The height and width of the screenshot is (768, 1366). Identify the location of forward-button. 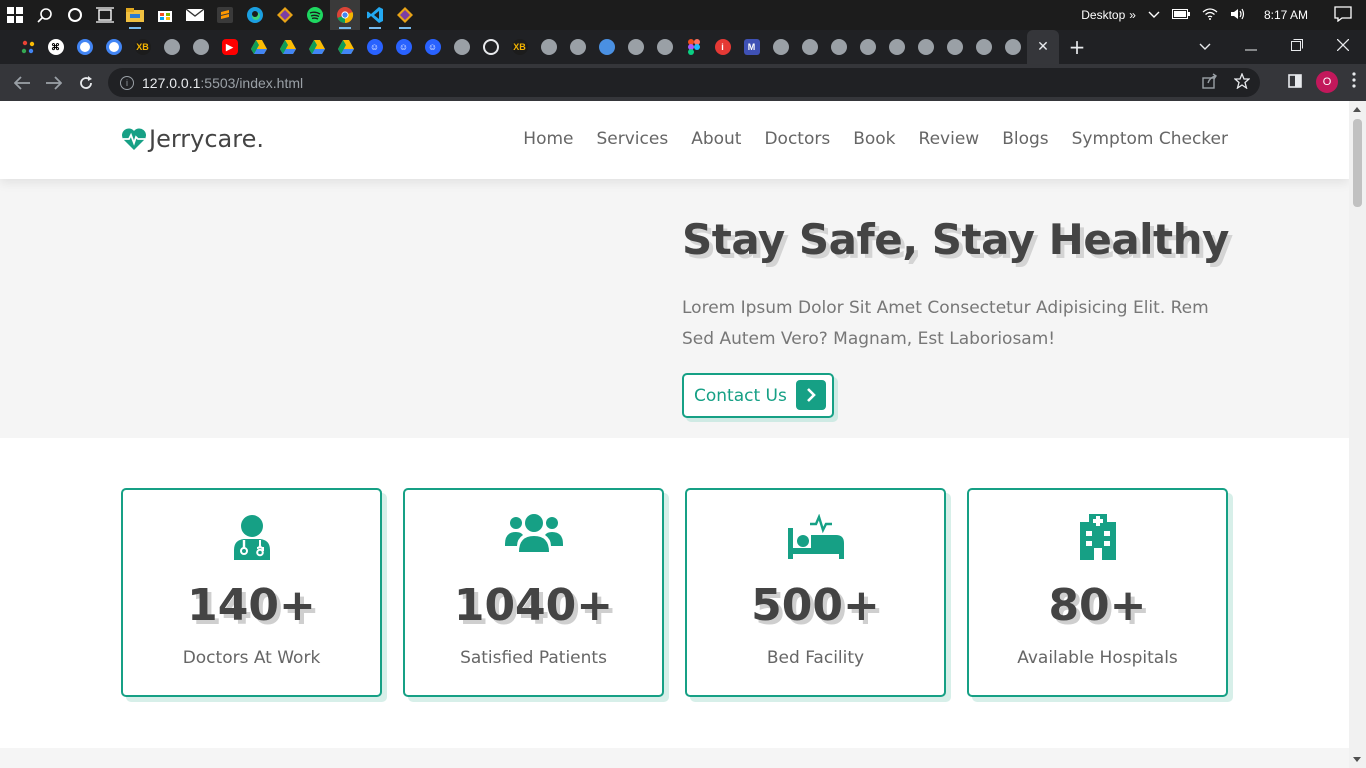
(54, 83).